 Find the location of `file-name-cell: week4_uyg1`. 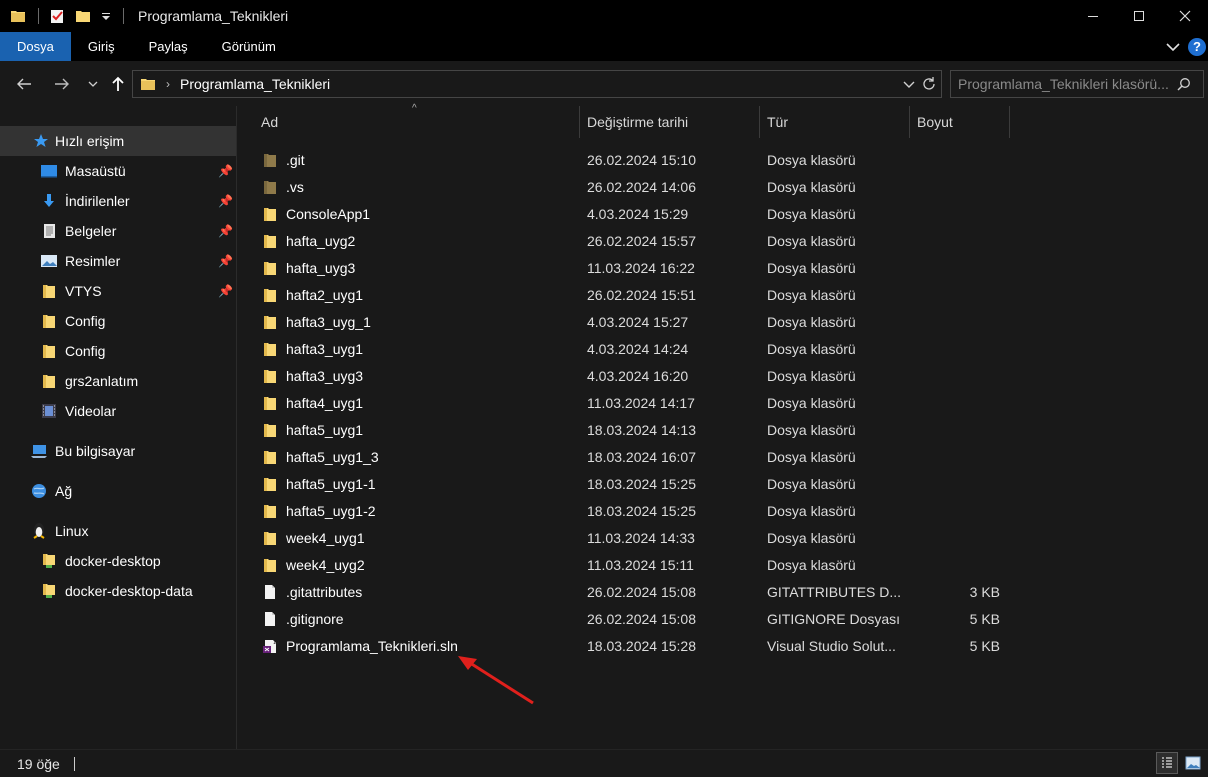

file-name-cell: week4_uyg1 is located at coordinates (313, 537).